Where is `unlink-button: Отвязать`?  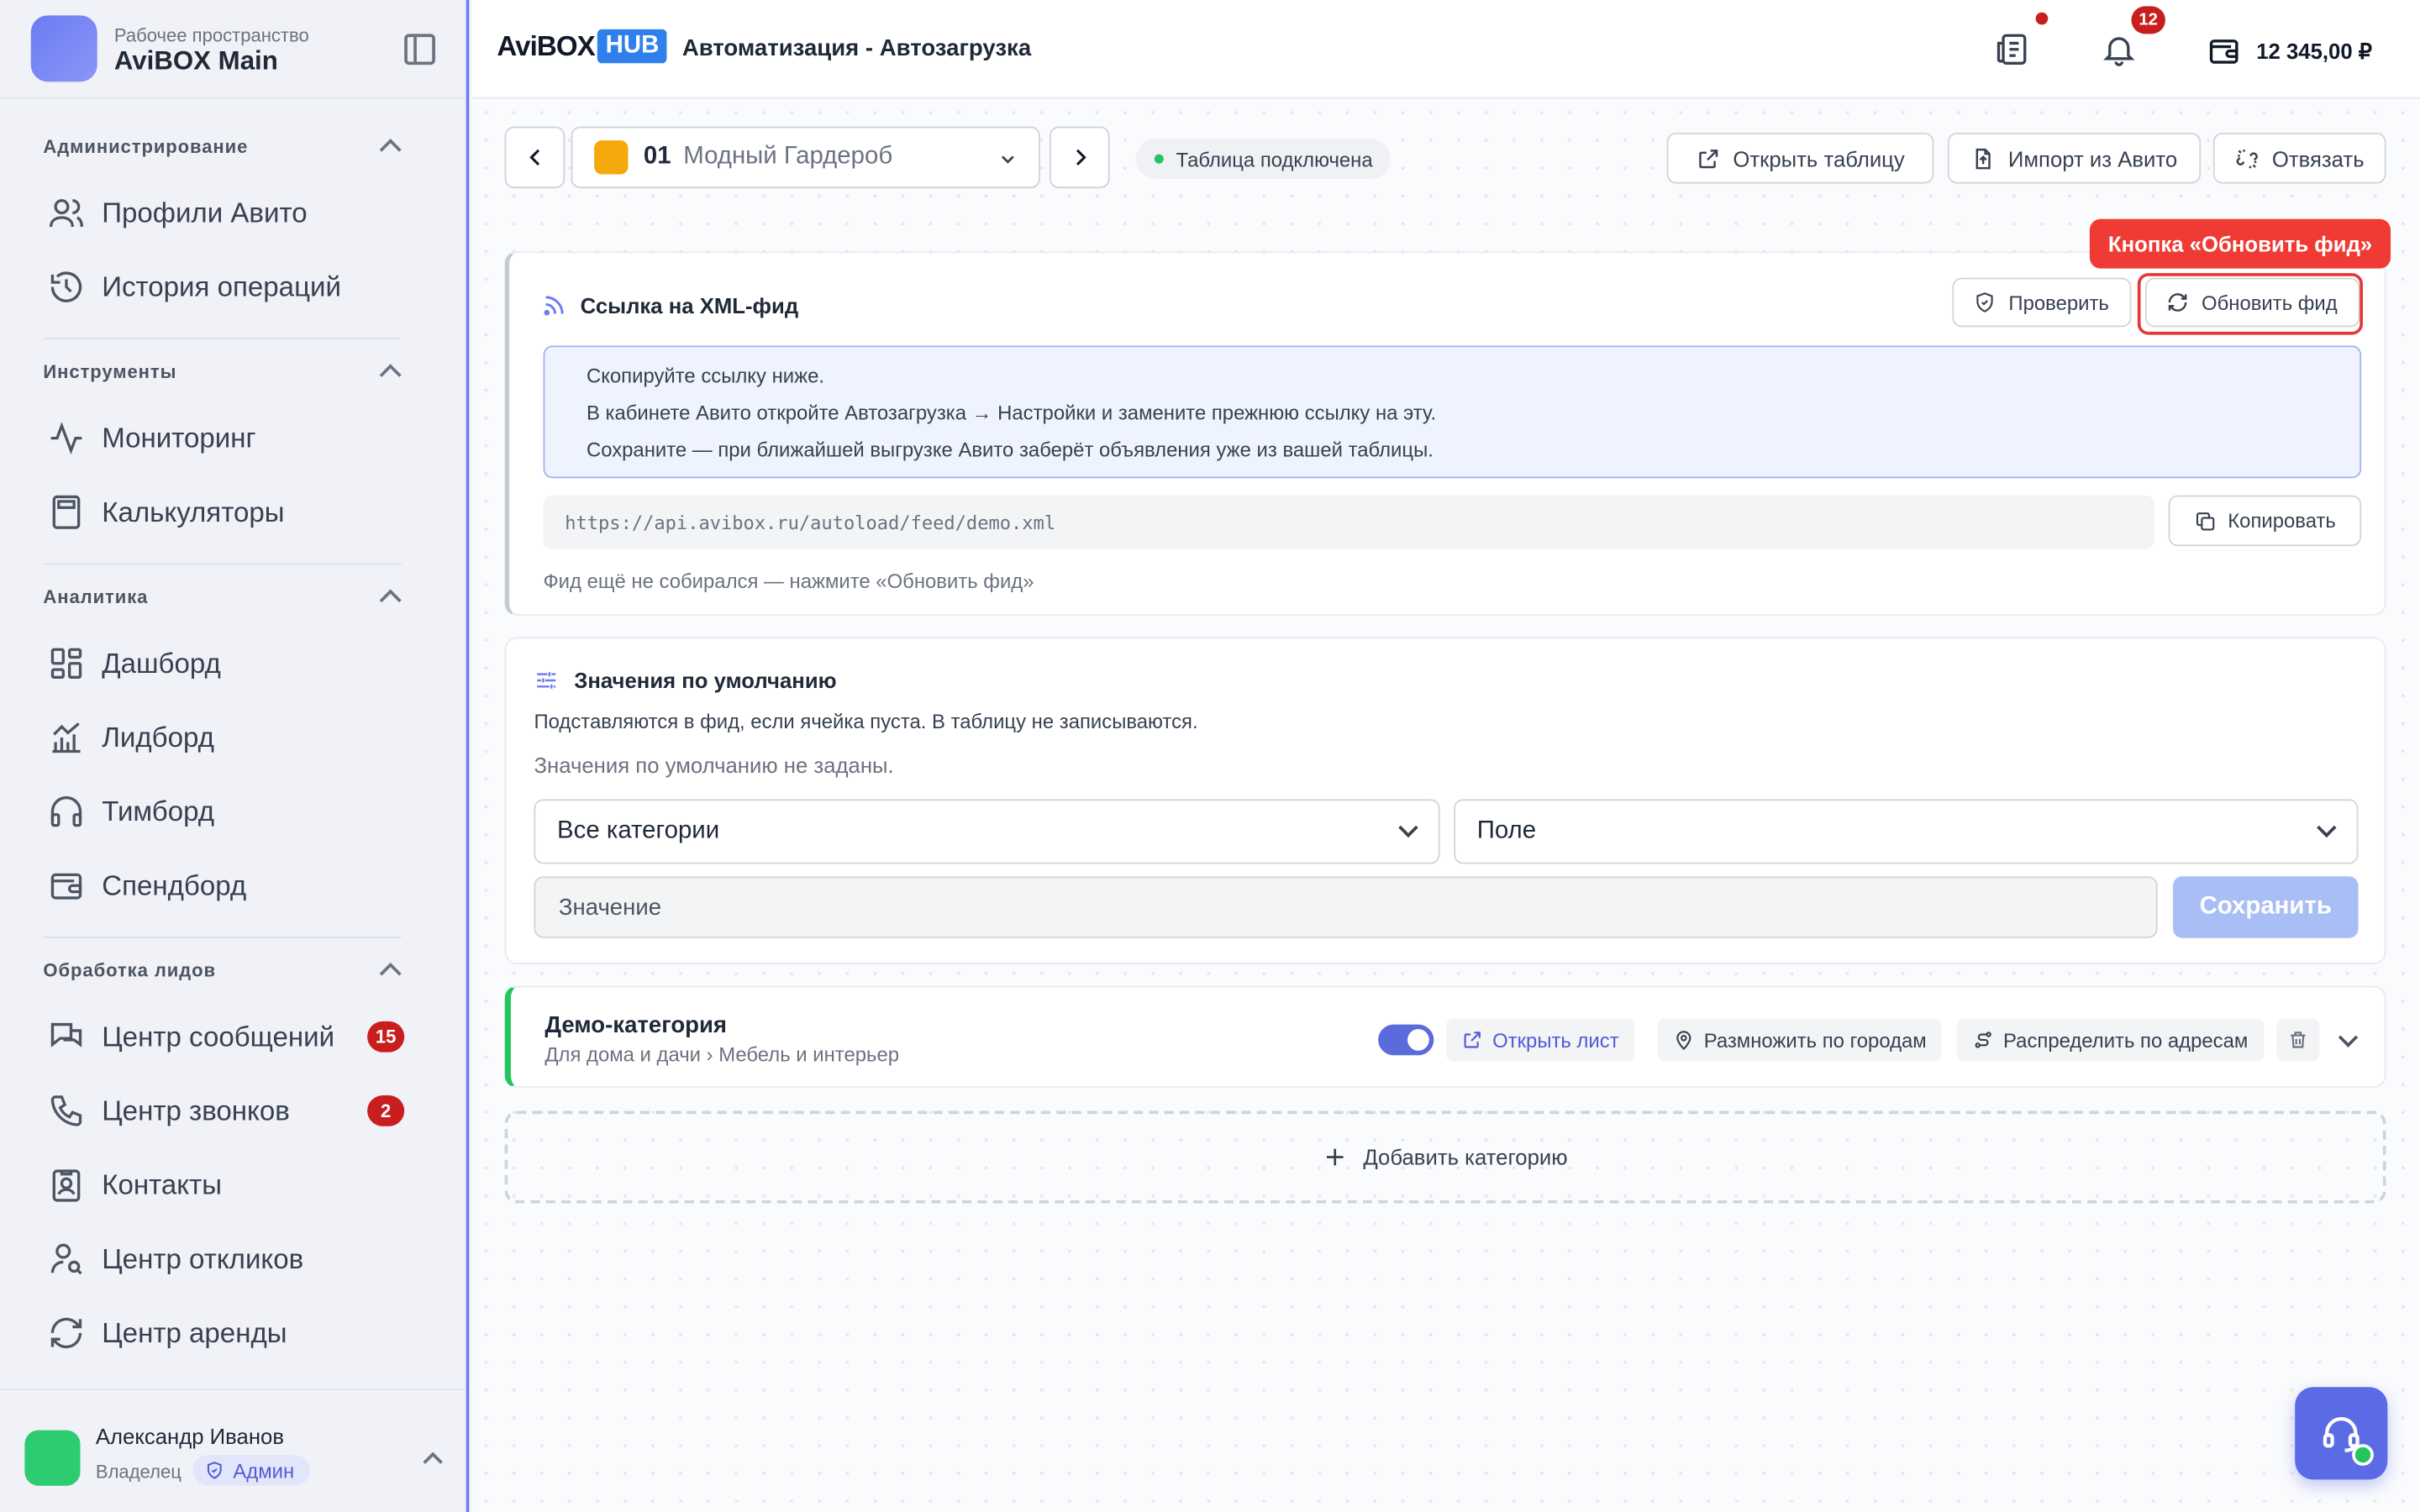 unlink-button: Отвязать is located at coordinates (2299, 158).